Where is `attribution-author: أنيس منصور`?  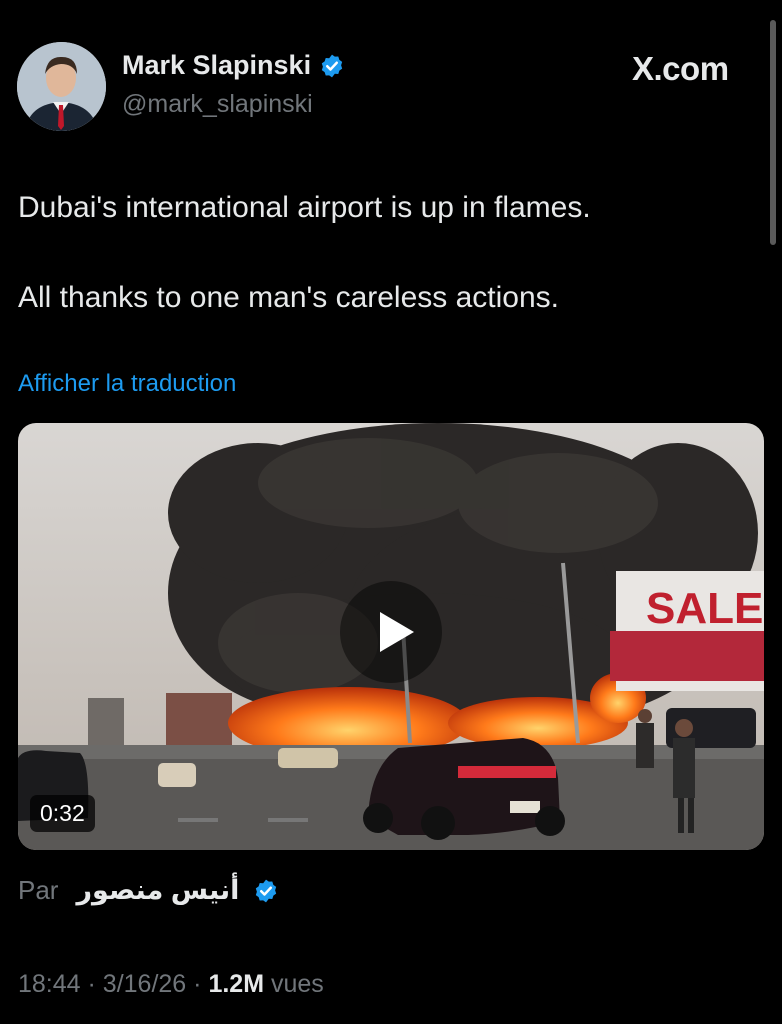 attribution-author: أنيس منصور is located at coordinates (157, 890).